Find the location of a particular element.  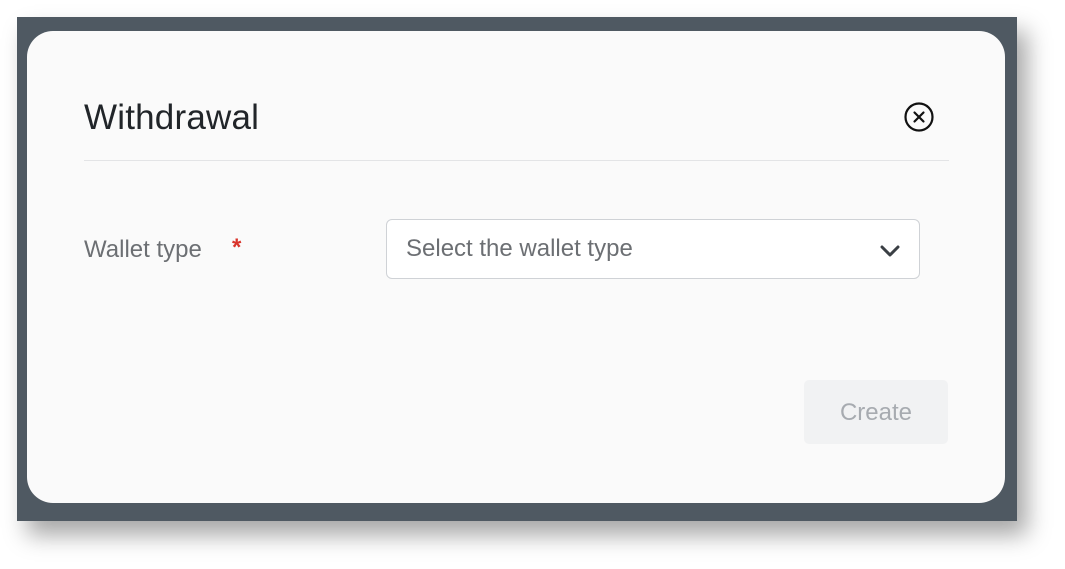

wallet-type-select: Select the wallet type is located at coordinates (653, 249).